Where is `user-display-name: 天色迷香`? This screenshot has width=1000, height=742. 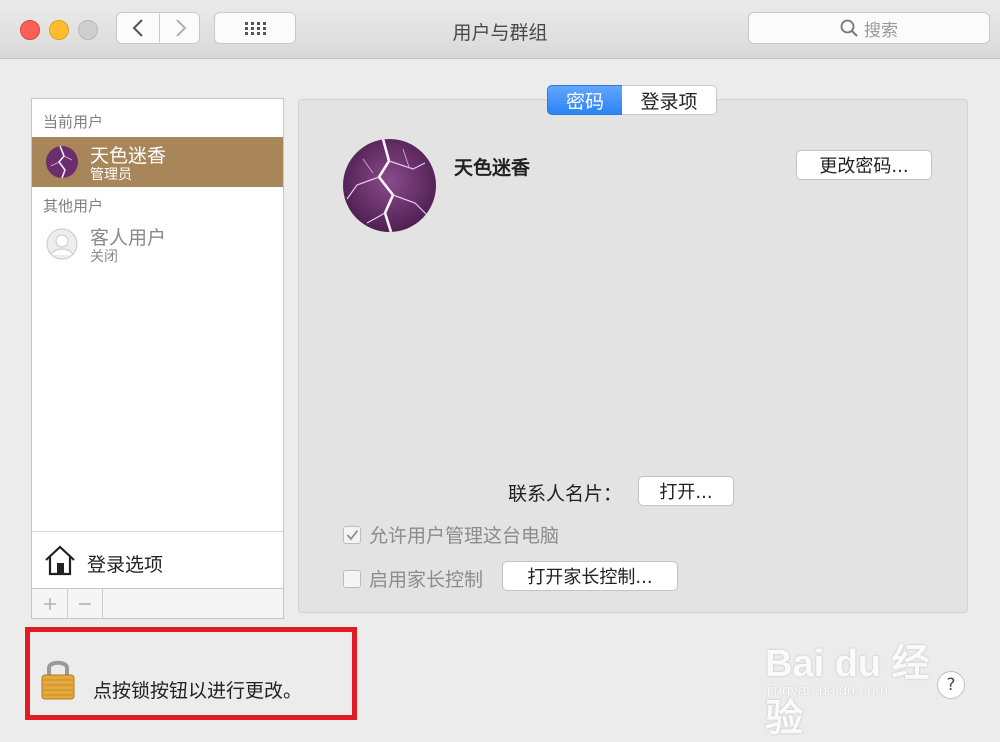 user-display-name: 天色迷香 is located at coordinates (492, 168).